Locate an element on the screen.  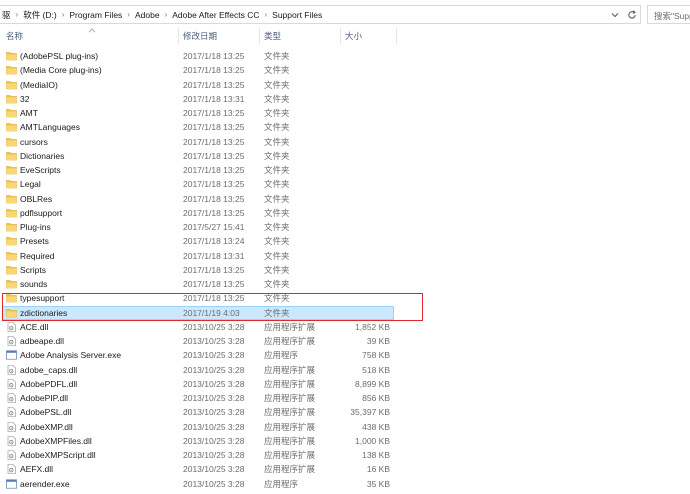
file-name: AdobeXMPFiles.dll is located at coordinates (56, 441).